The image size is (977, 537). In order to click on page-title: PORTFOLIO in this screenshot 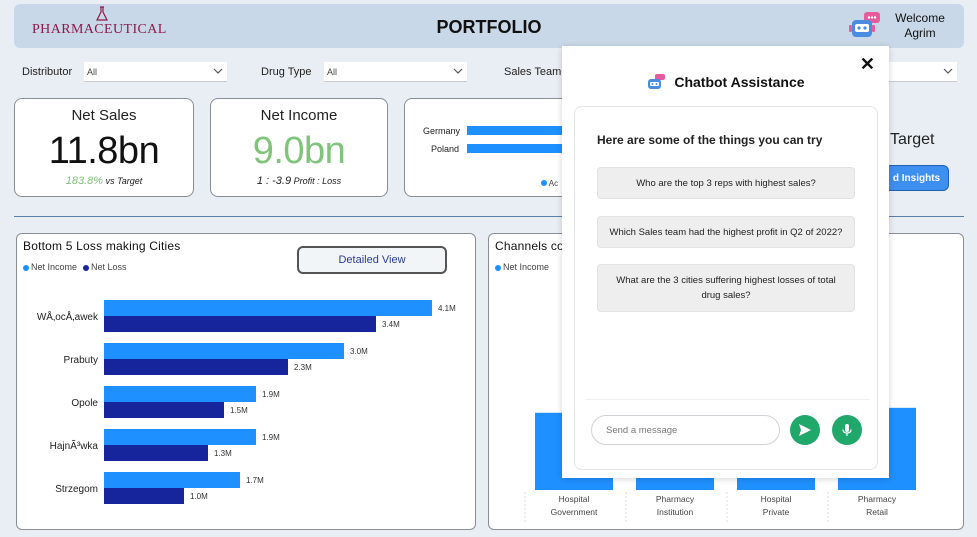, I will do `click(489, 27)`.